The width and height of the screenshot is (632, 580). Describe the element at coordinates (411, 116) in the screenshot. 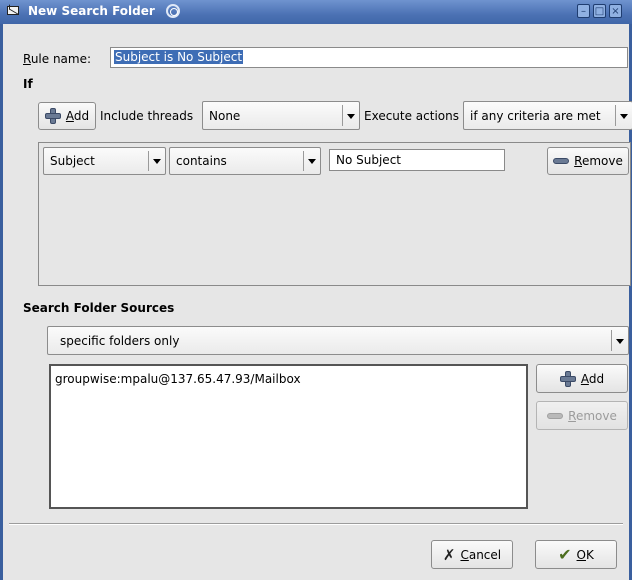

I see `execute-actions-label: Execute actions` at that location.